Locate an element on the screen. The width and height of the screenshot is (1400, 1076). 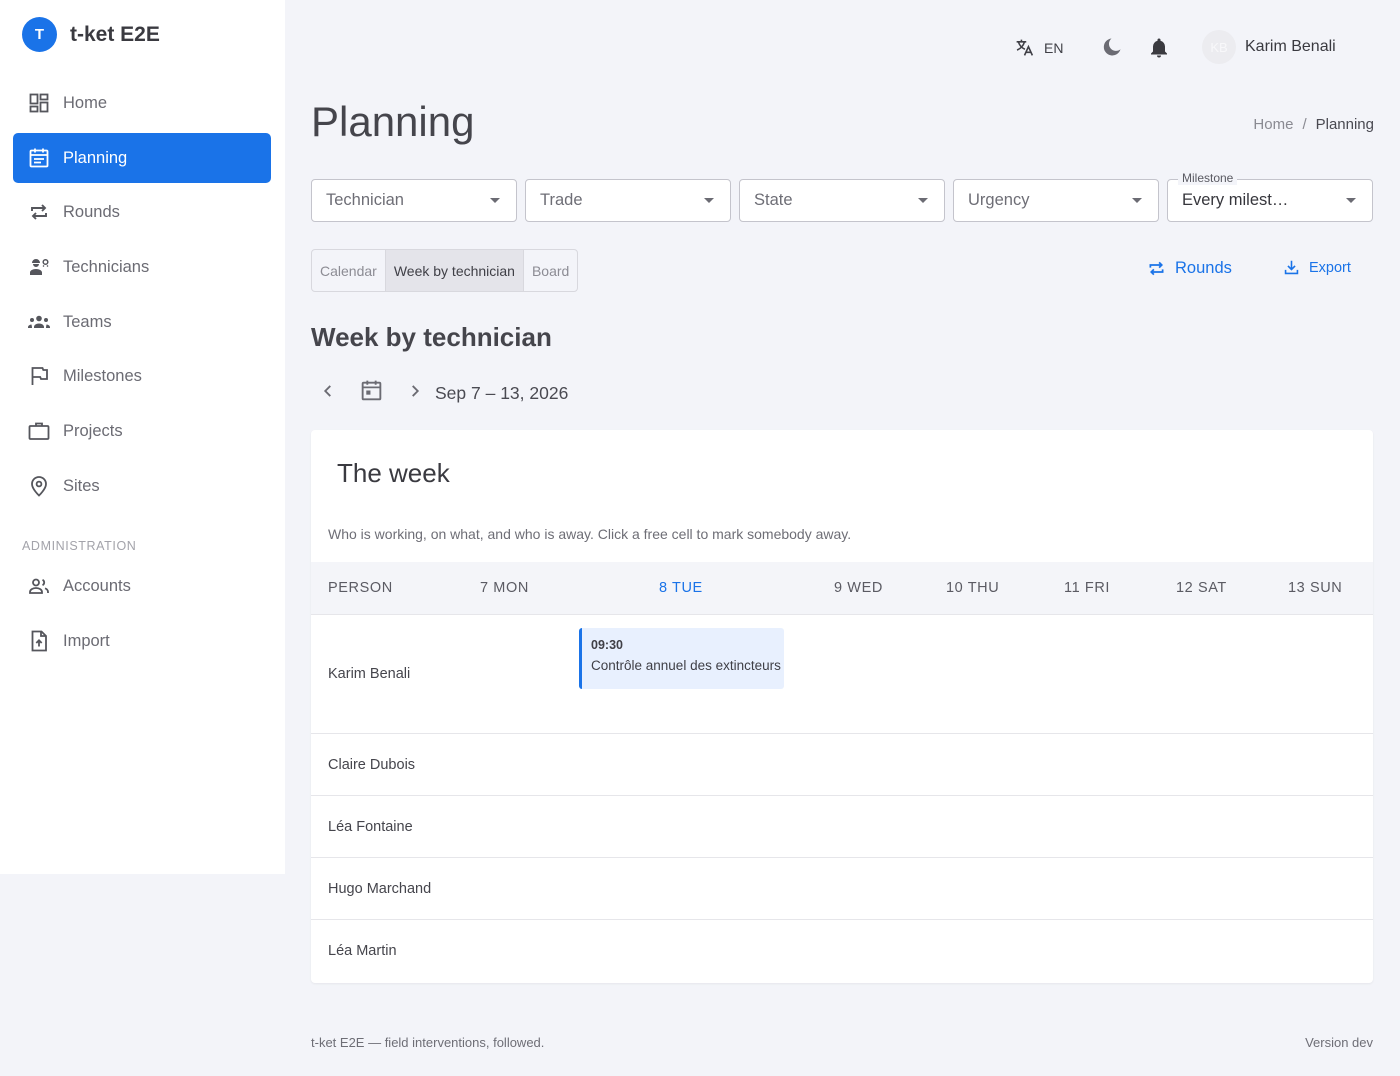
breadcrumb: Home / Planning is located at coordinates (1313, 124).